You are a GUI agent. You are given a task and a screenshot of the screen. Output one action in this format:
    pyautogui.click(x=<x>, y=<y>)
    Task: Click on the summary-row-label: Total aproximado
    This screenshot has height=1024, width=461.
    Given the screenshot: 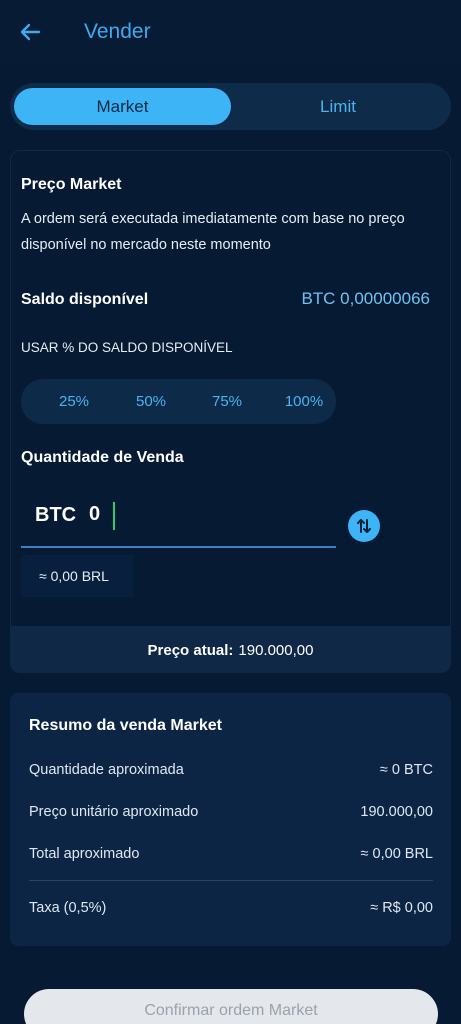 What is the action you would take?
    pyautogui.click(x=84, y=854)
    